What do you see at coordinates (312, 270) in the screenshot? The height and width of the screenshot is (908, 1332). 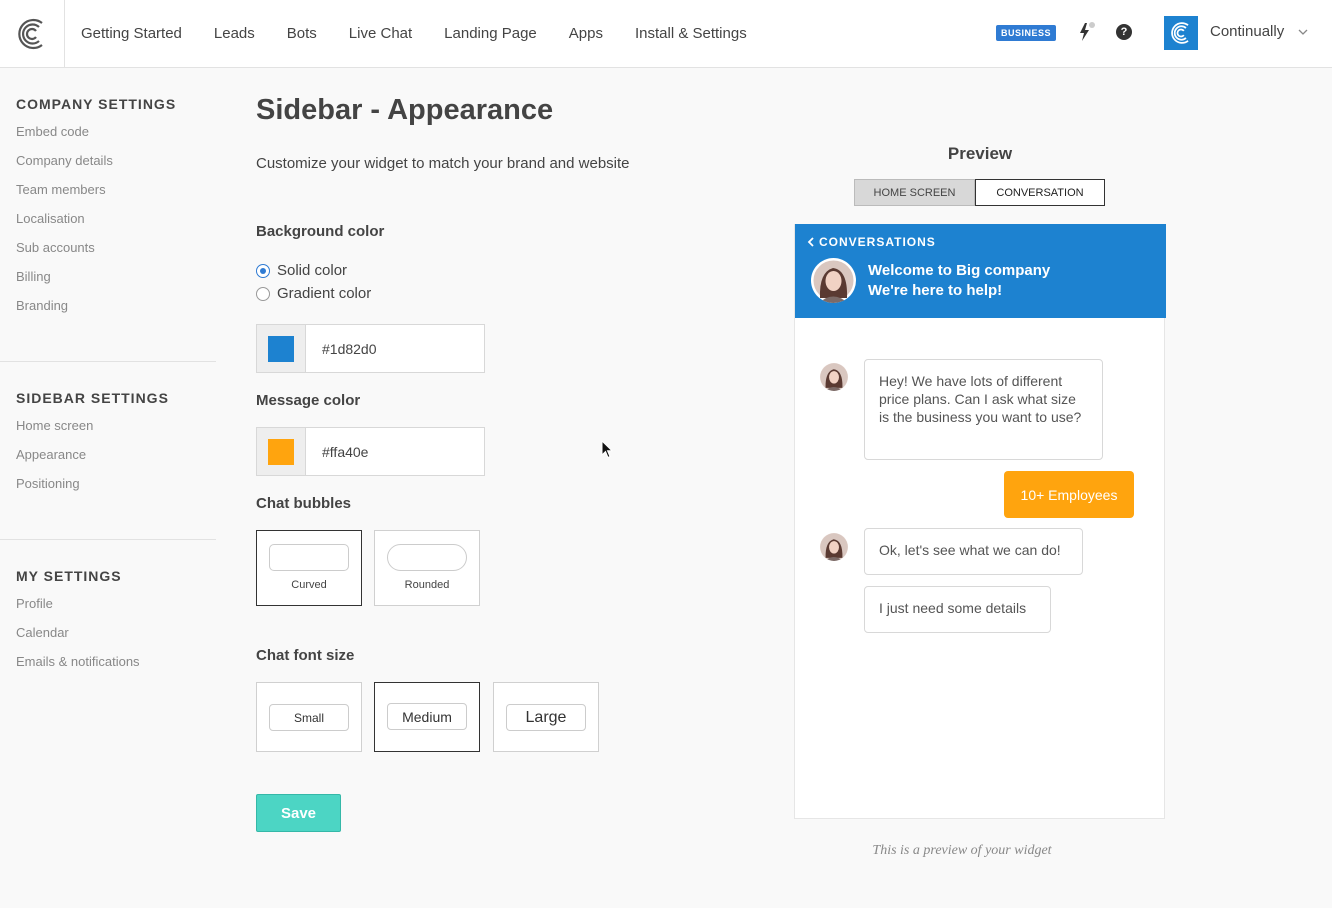 I see `radio-label: Solid color` at bounding box center [312, 270].